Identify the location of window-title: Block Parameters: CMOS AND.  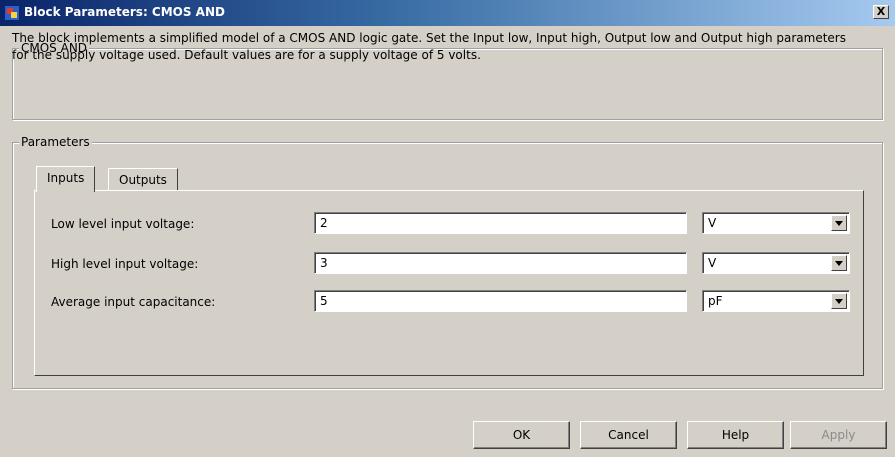
(124, 12).